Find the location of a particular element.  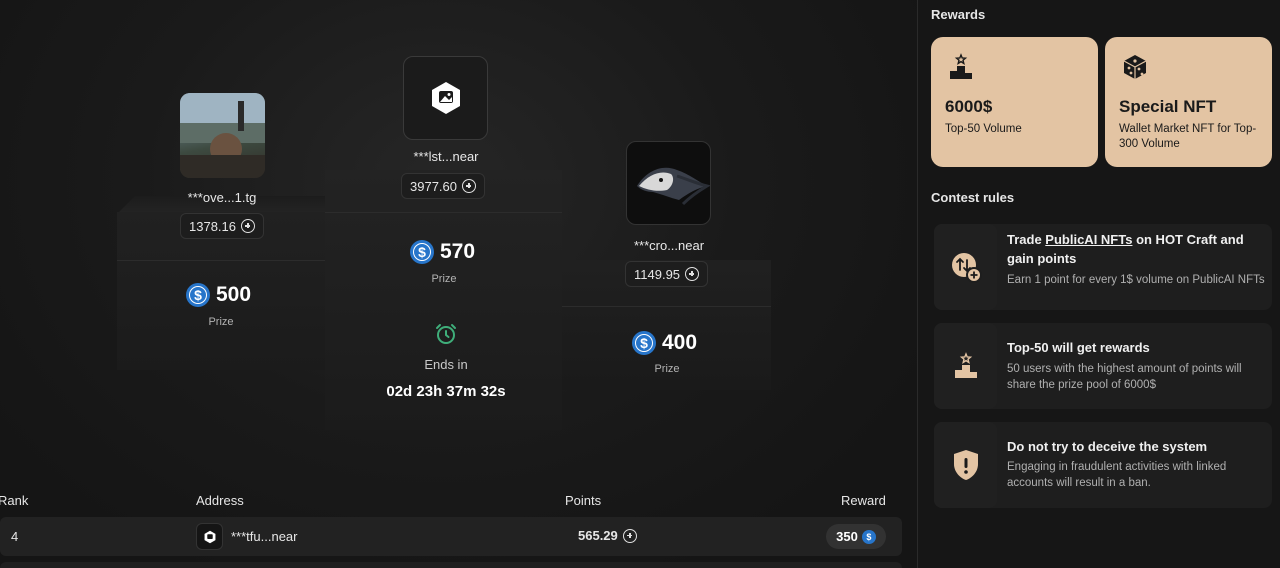

prize-second-value: 500 is located at coordinates (234, 294).